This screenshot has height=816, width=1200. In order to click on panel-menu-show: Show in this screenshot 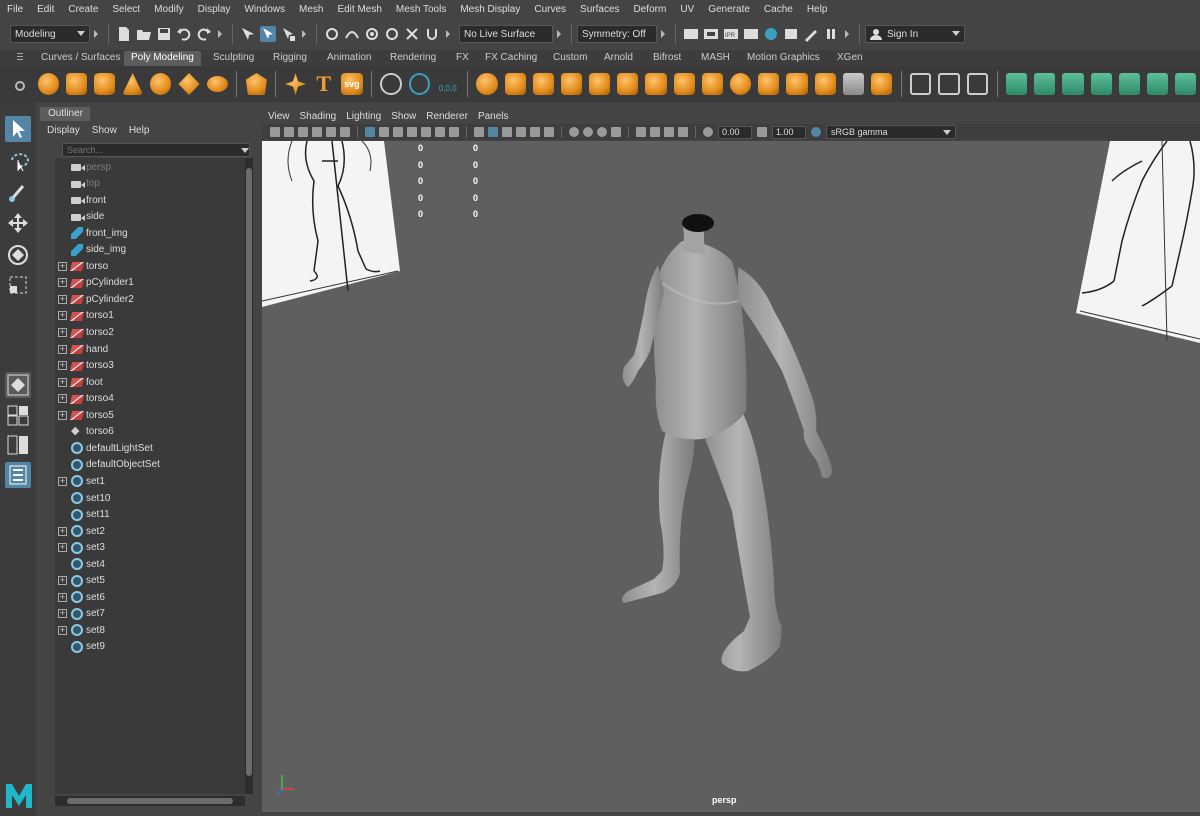, I will do `click(403, 116)`.